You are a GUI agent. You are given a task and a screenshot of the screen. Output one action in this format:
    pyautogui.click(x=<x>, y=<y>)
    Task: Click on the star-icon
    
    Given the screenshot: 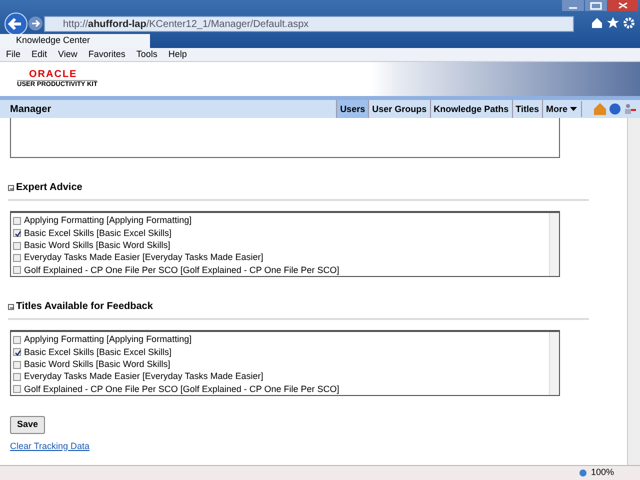 What is the action you would take?
    pyautogui.click(x=613, y=23)
    